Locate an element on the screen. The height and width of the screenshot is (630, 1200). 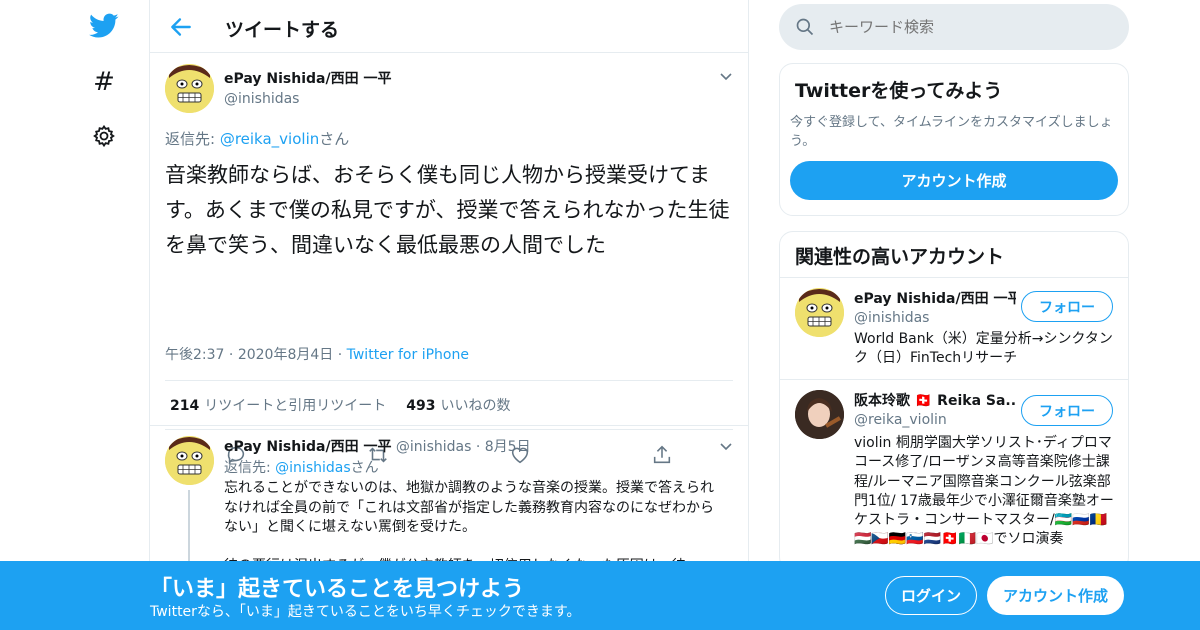
retweet-count: 214 is located at coordinates (185, 406).